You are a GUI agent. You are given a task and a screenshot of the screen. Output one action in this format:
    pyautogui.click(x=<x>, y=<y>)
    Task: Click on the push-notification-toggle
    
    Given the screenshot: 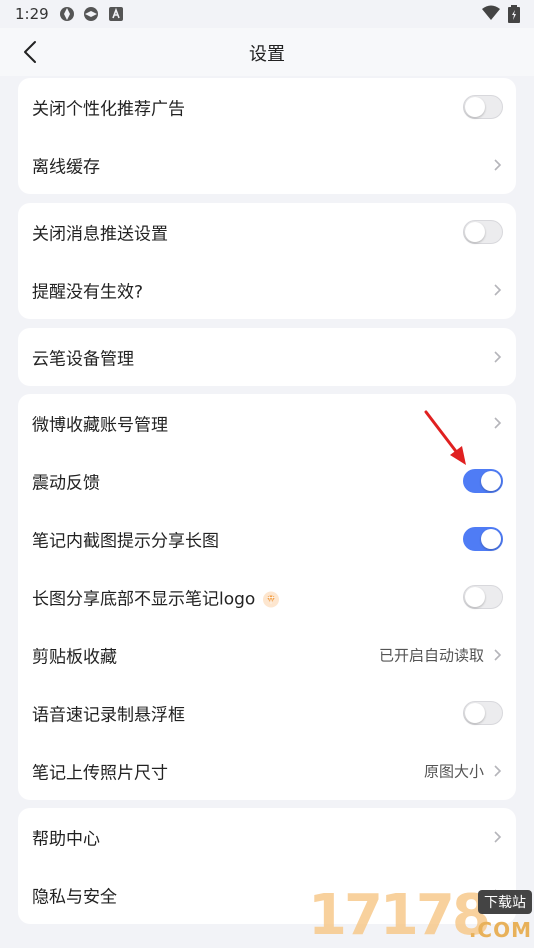 What is the action you would take?
    pyautogui.click(x=483, y=232)
    